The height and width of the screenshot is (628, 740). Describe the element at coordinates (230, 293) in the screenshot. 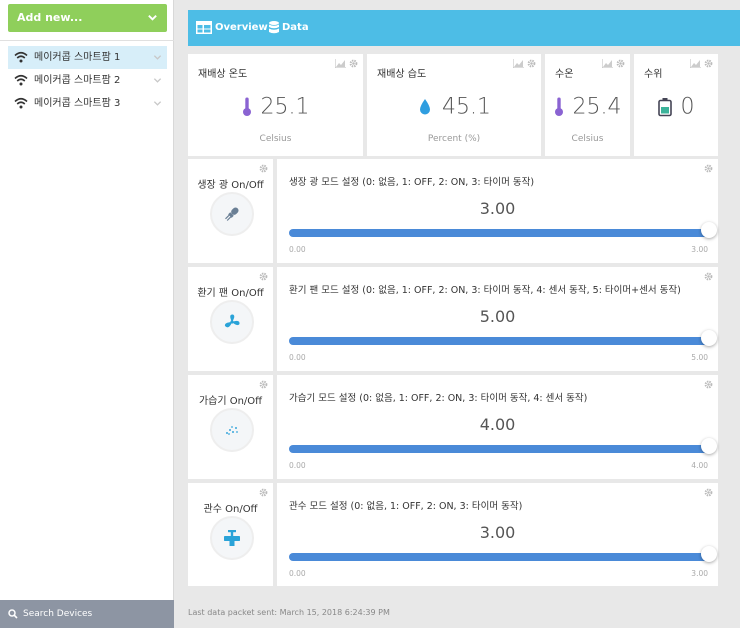

I see `switch-title: 환기 팬 On/Off` at that location.